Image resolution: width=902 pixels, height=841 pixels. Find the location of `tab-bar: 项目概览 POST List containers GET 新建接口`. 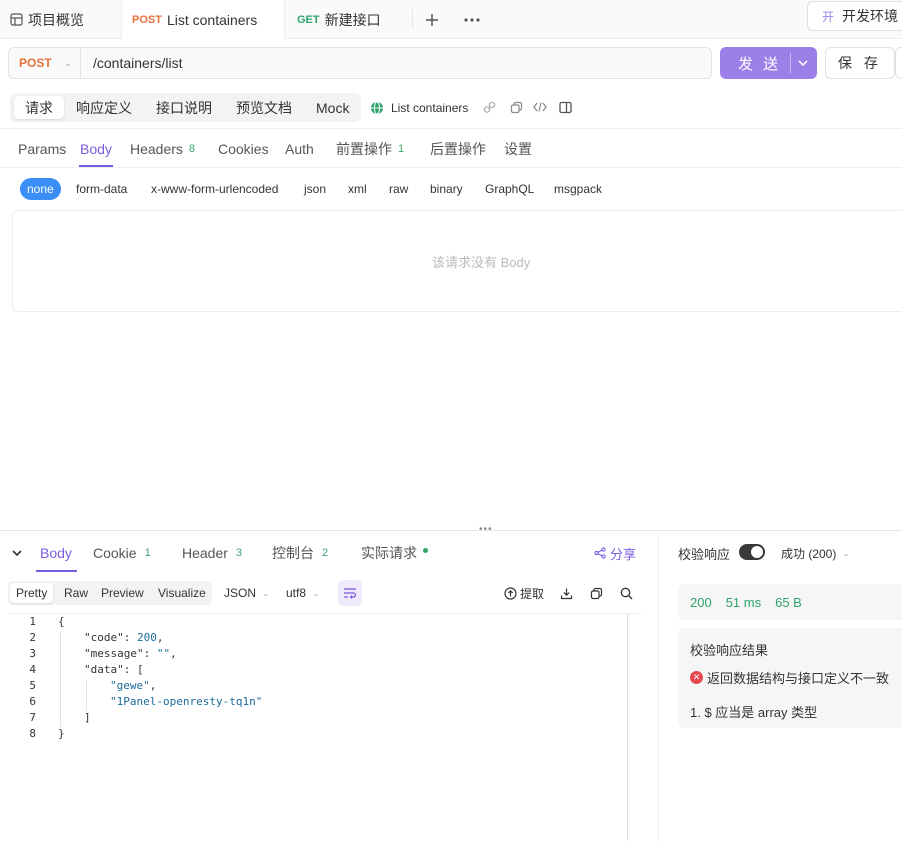

tab-bar: 项目概览 POST List containers GET 新建接口 is located at coordinates (451, 20).